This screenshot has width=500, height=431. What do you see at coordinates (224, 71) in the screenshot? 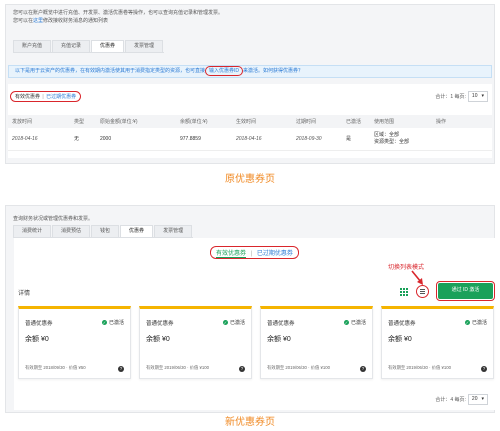
I see `enter-coupon-id-link: 输入优惠券ID` at bounding box center [224, 71].